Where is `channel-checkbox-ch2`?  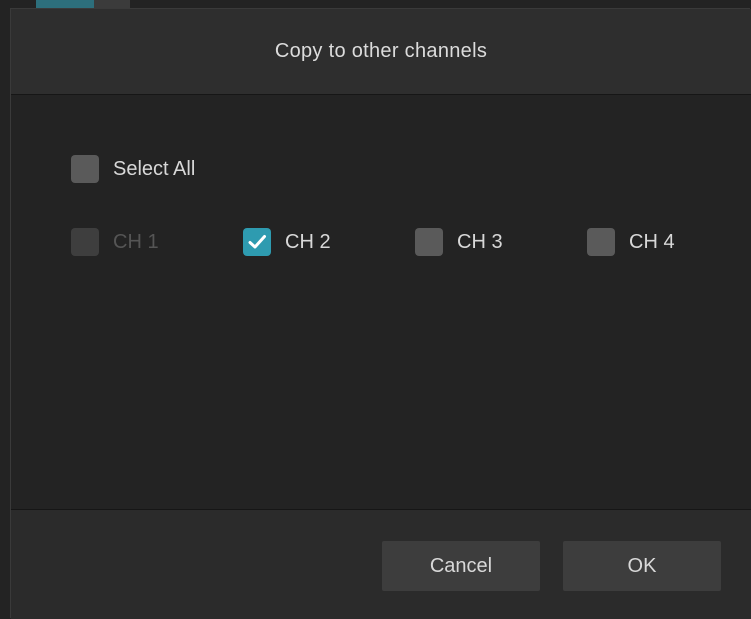
channel-checkbox-ch2 is located at coordinates (257, 242).